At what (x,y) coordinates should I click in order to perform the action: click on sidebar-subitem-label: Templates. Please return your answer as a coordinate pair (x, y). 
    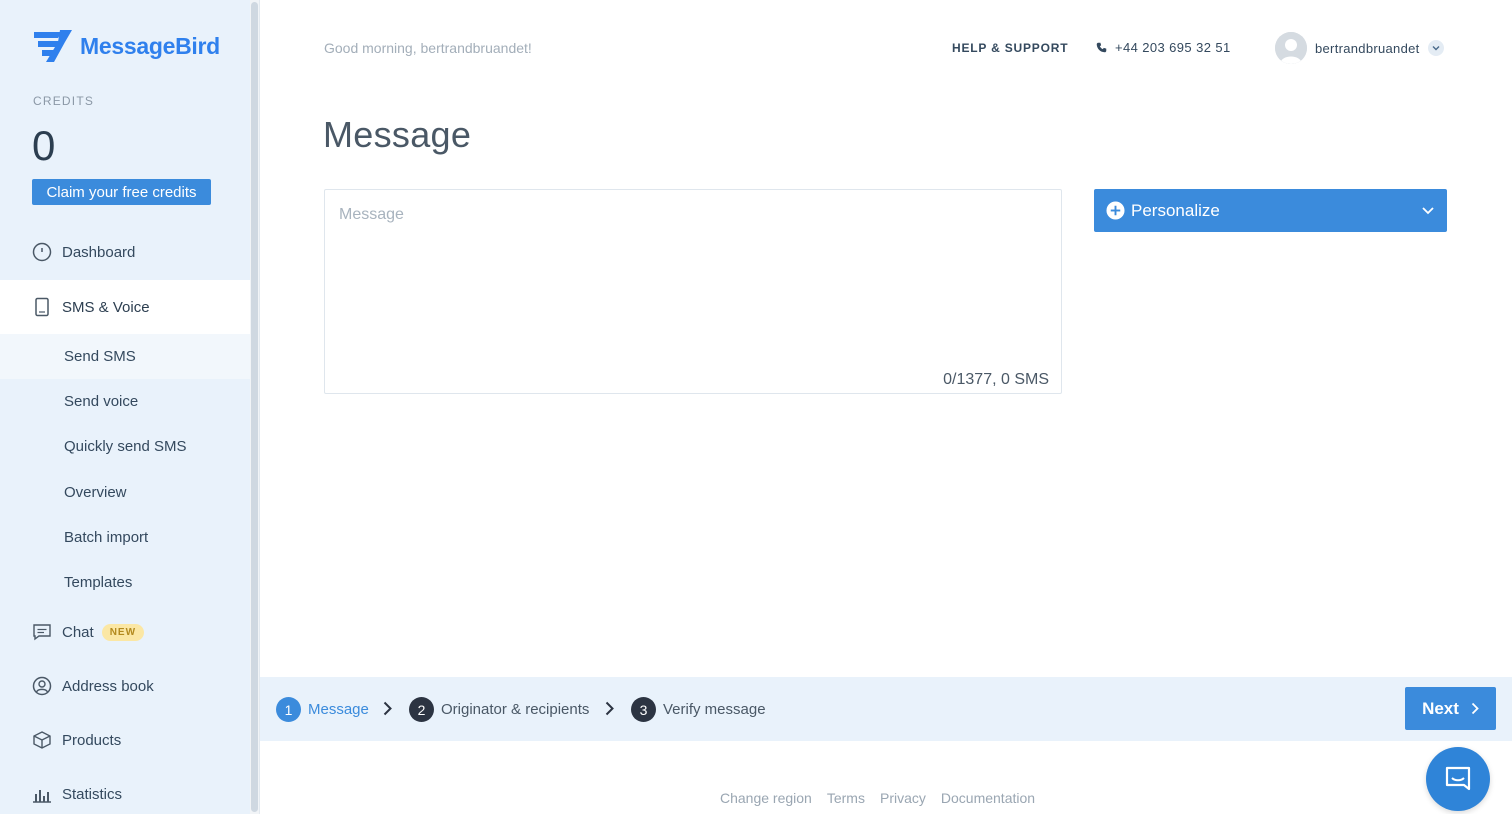
    Looking at the image, I should click on (98, 582).